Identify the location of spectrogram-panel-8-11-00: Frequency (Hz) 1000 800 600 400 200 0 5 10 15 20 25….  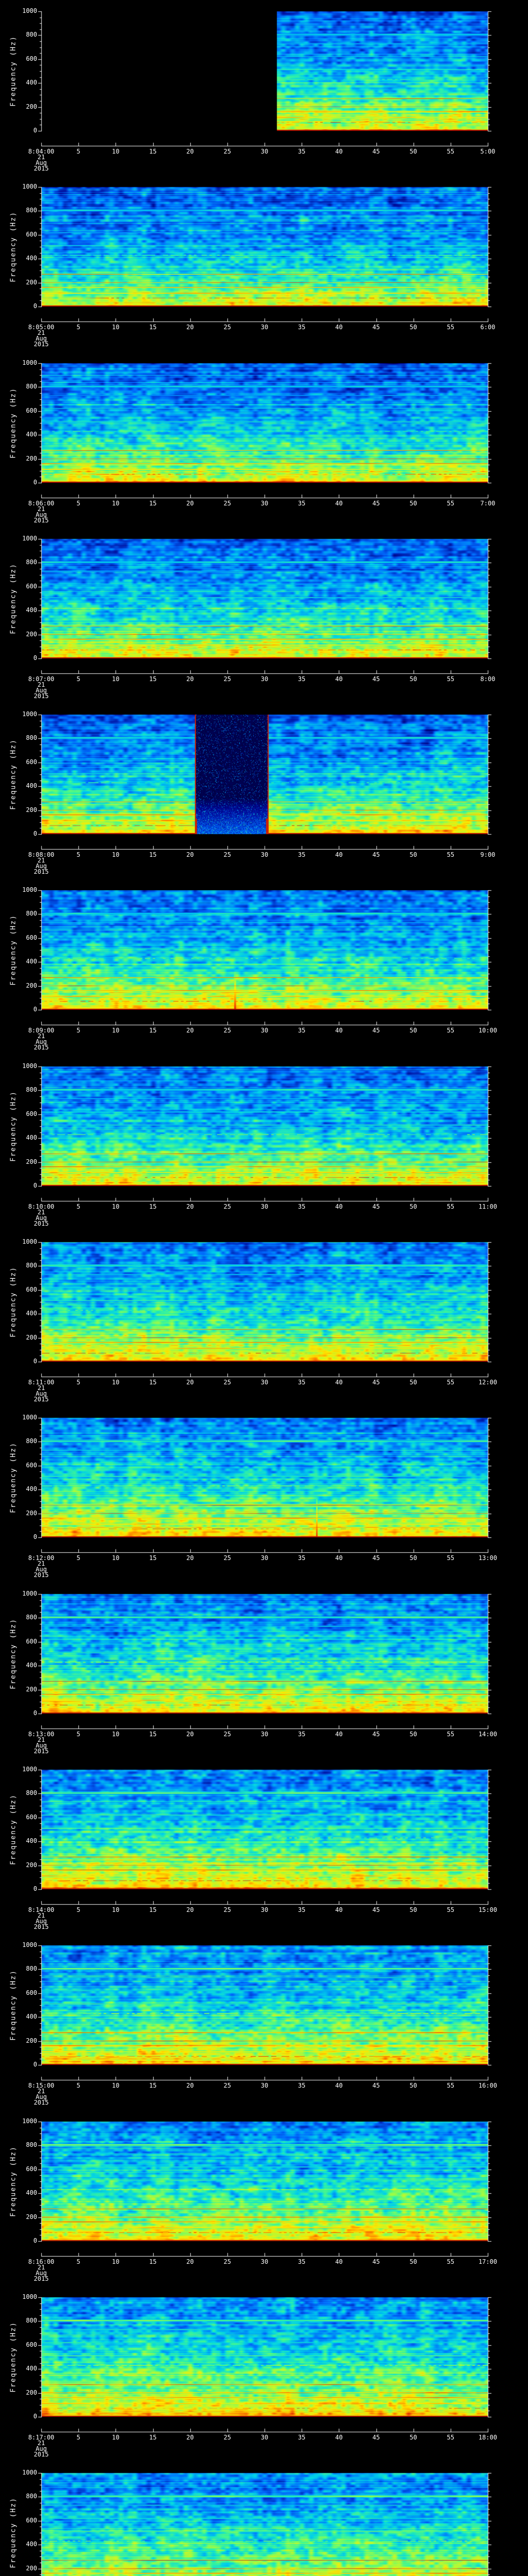
(264, 1318).